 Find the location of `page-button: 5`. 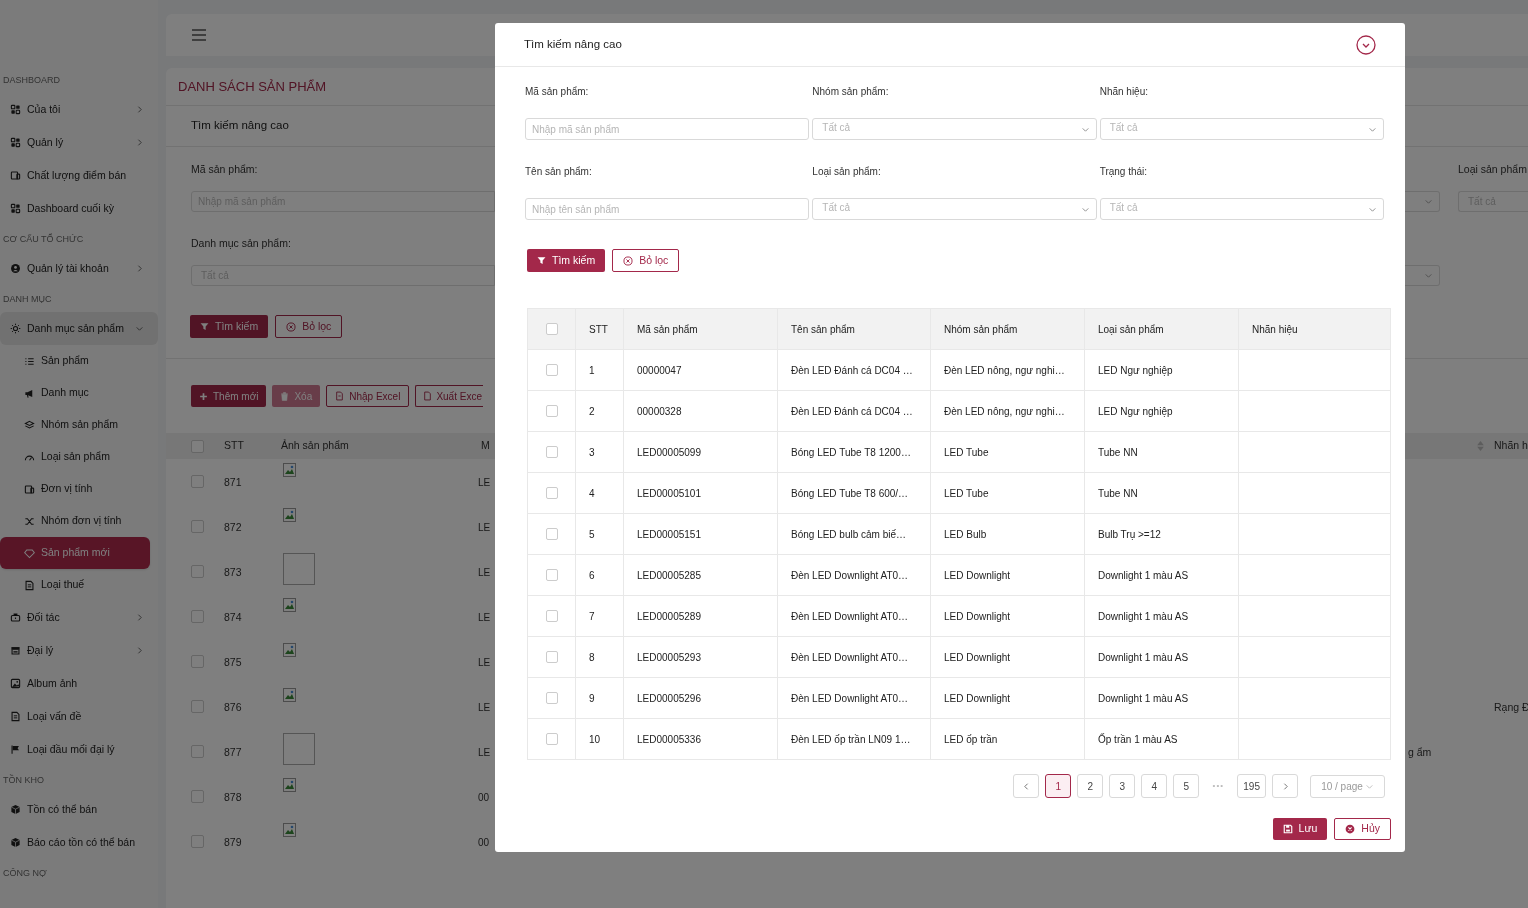

page-button: 5 is located at coordinates (1186, 786).